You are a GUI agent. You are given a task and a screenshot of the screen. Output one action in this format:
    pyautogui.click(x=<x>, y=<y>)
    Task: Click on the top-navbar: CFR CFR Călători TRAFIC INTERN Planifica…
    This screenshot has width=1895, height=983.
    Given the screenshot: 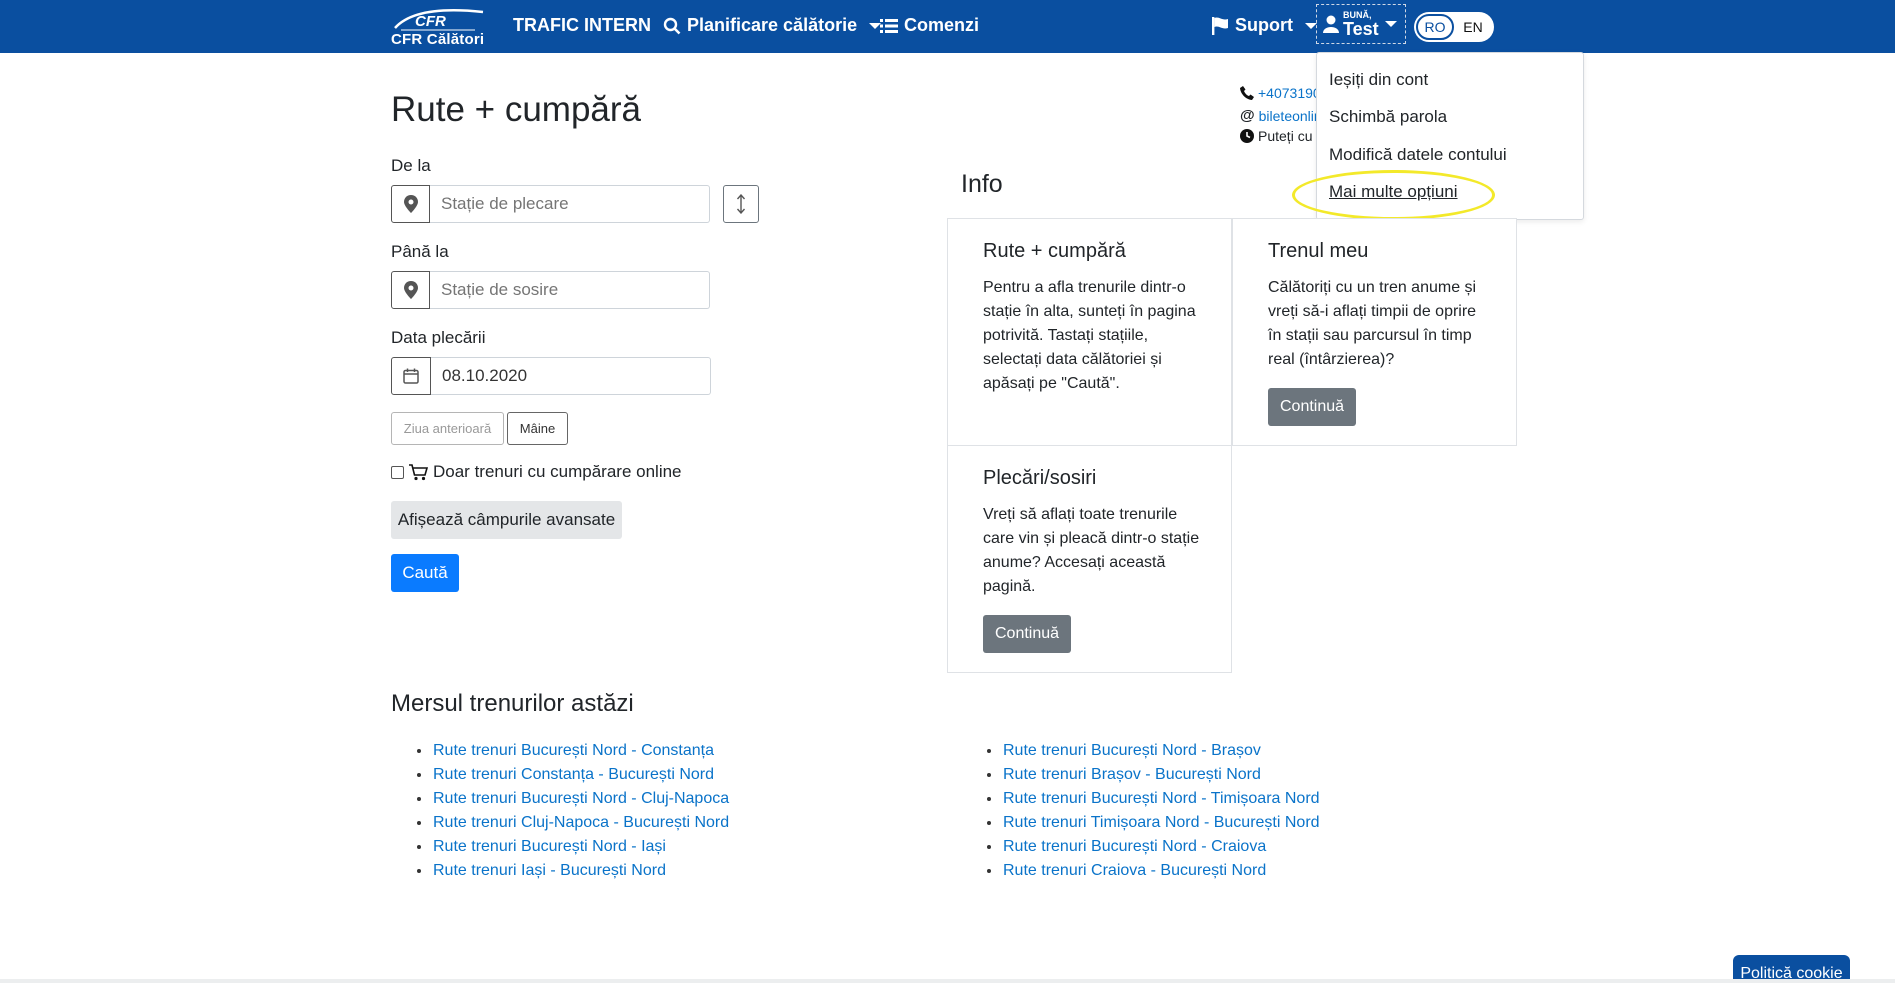 What is the action you would take?
    pyautogui.click(x=947, y=26)
    